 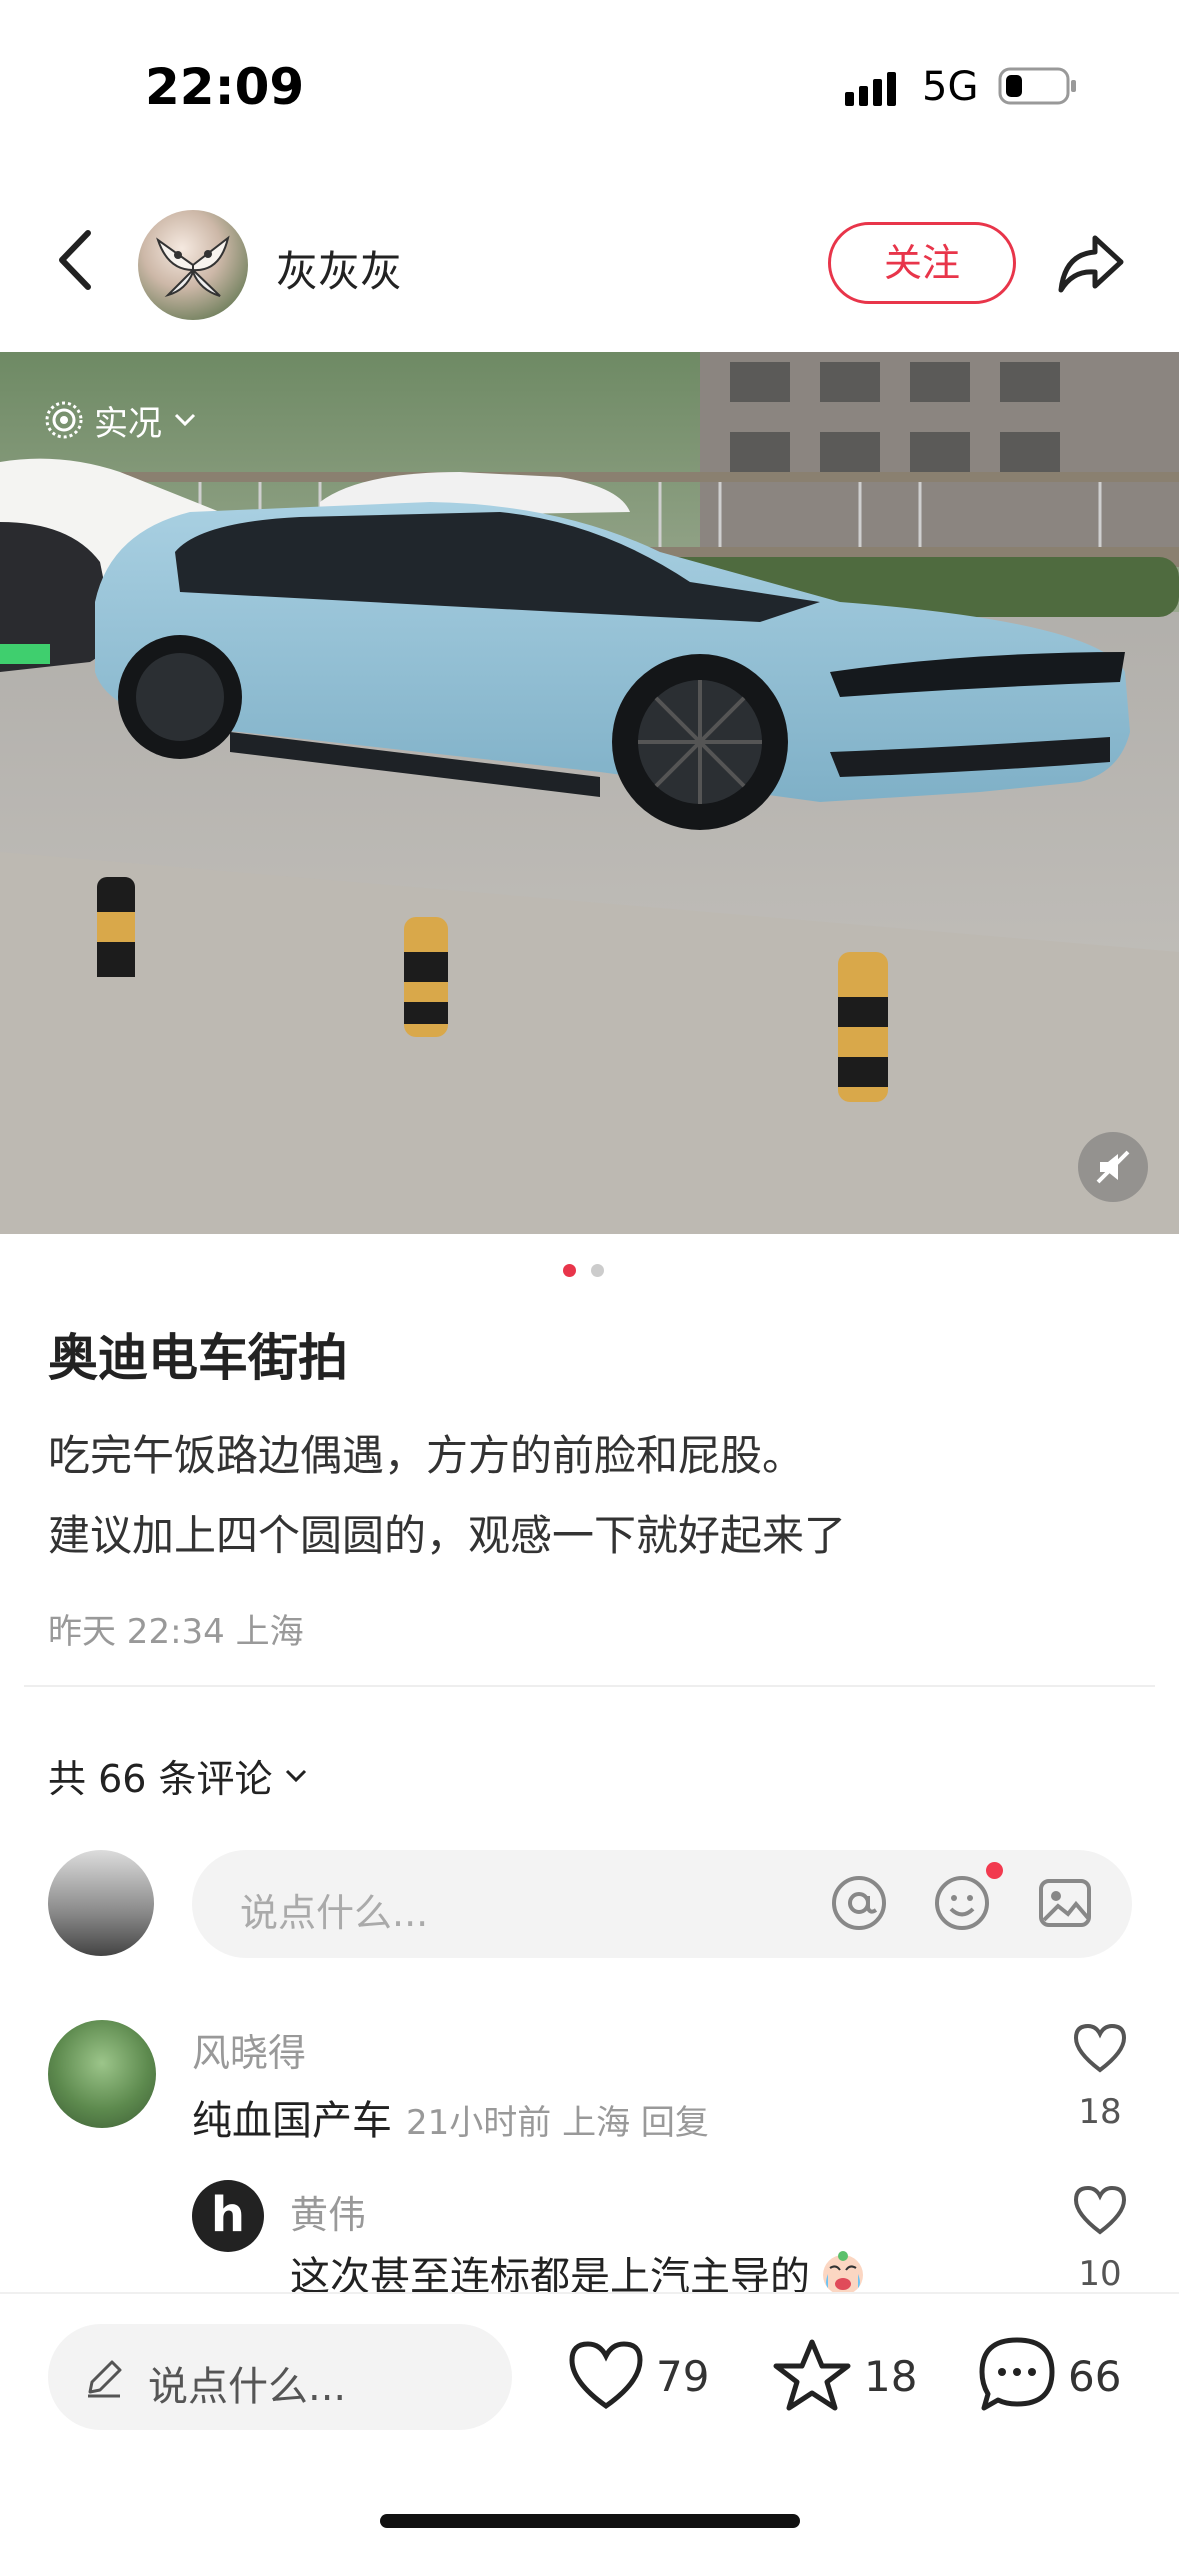 What do you see at coordinates (102, 2074) in the screenshot?
I see `commenter-avatar` at bounding box center [102, 2074].